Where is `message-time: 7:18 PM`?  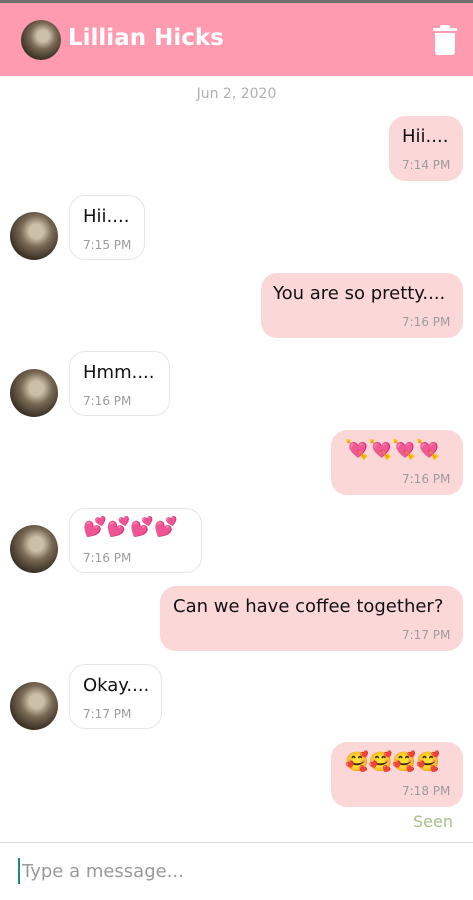
message-time: 7:18 PM is located at coordinates (426, 791).